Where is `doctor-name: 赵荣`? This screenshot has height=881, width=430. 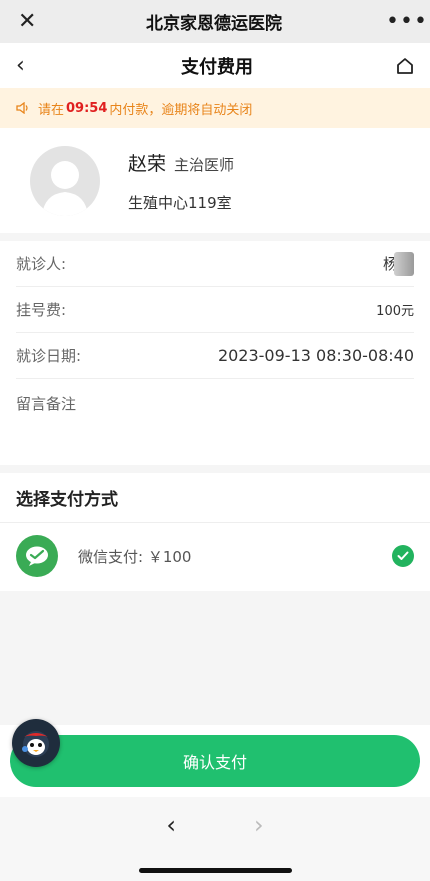 doctor-name: 赵荣 is located at coordinates (147, 163).